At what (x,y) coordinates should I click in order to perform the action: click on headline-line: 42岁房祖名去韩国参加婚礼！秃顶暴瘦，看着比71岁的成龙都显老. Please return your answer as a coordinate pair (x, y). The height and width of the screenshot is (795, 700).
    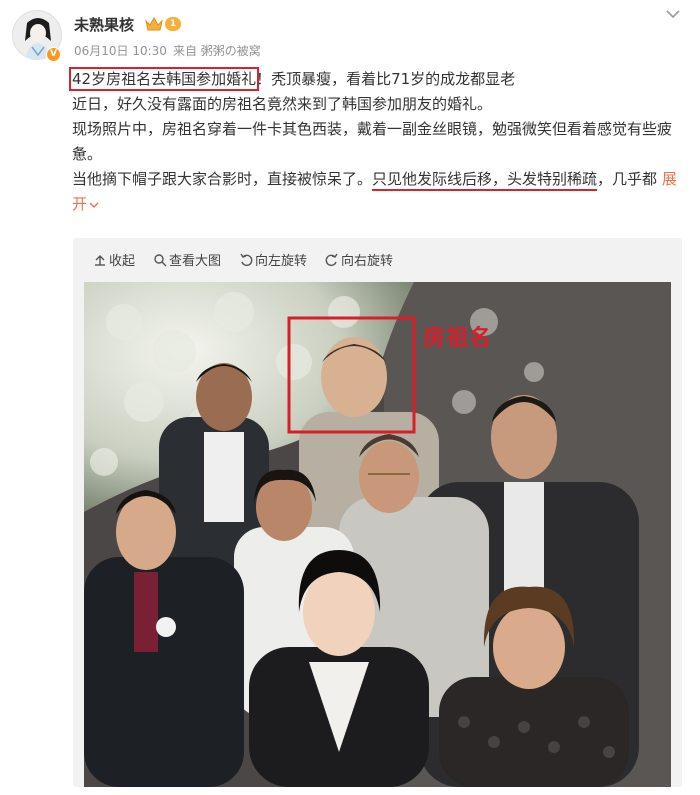
    Looking at the image, I should click on (375, 79).